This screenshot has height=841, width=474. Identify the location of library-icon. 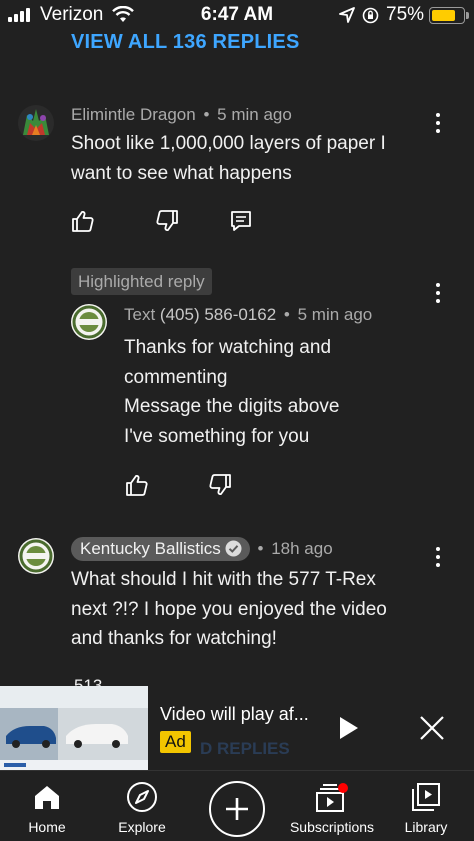
(426, 797).